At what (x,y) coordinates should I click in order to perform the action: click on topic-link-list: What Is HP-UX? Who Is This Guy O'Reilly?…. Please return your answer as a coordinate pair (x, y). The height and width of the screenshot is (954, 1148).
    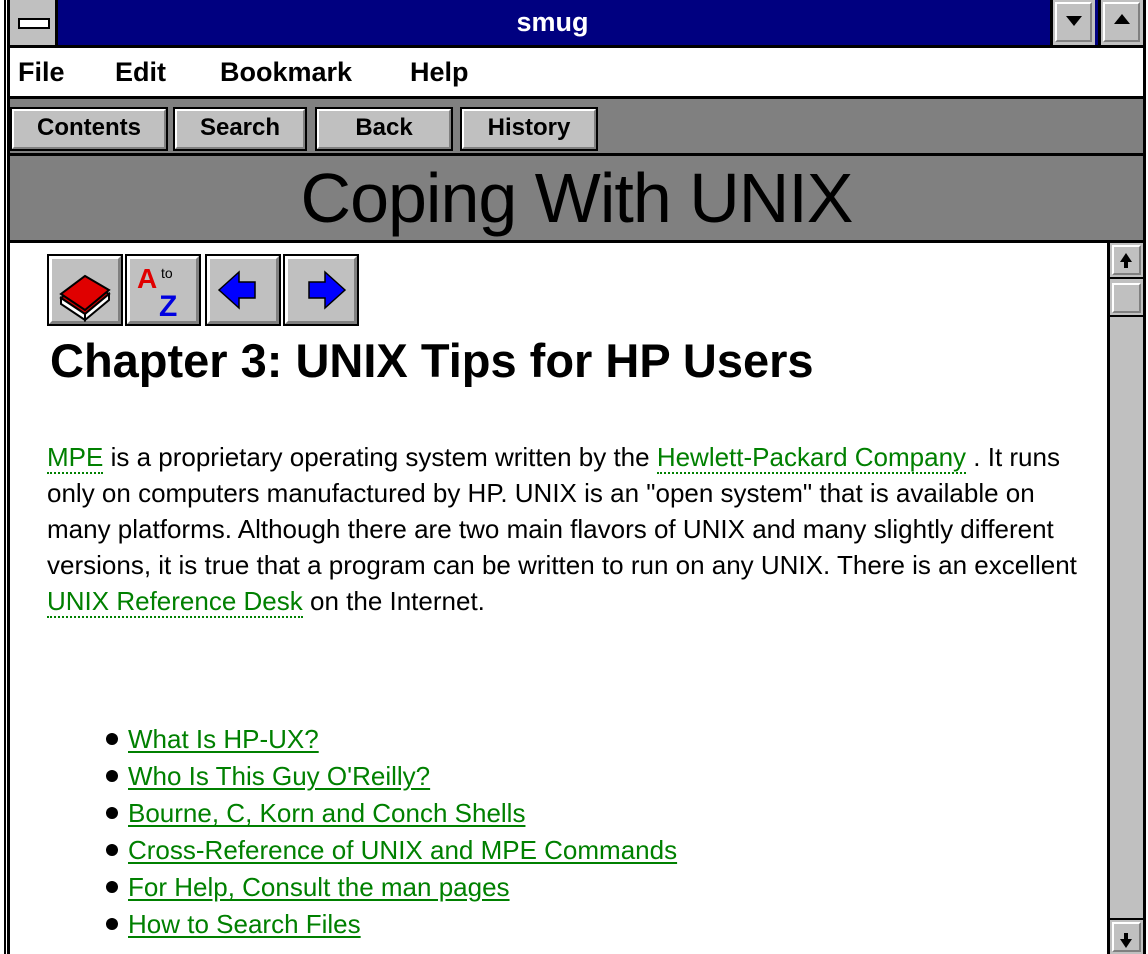
    Looking at the image, I should click on (391, 832).